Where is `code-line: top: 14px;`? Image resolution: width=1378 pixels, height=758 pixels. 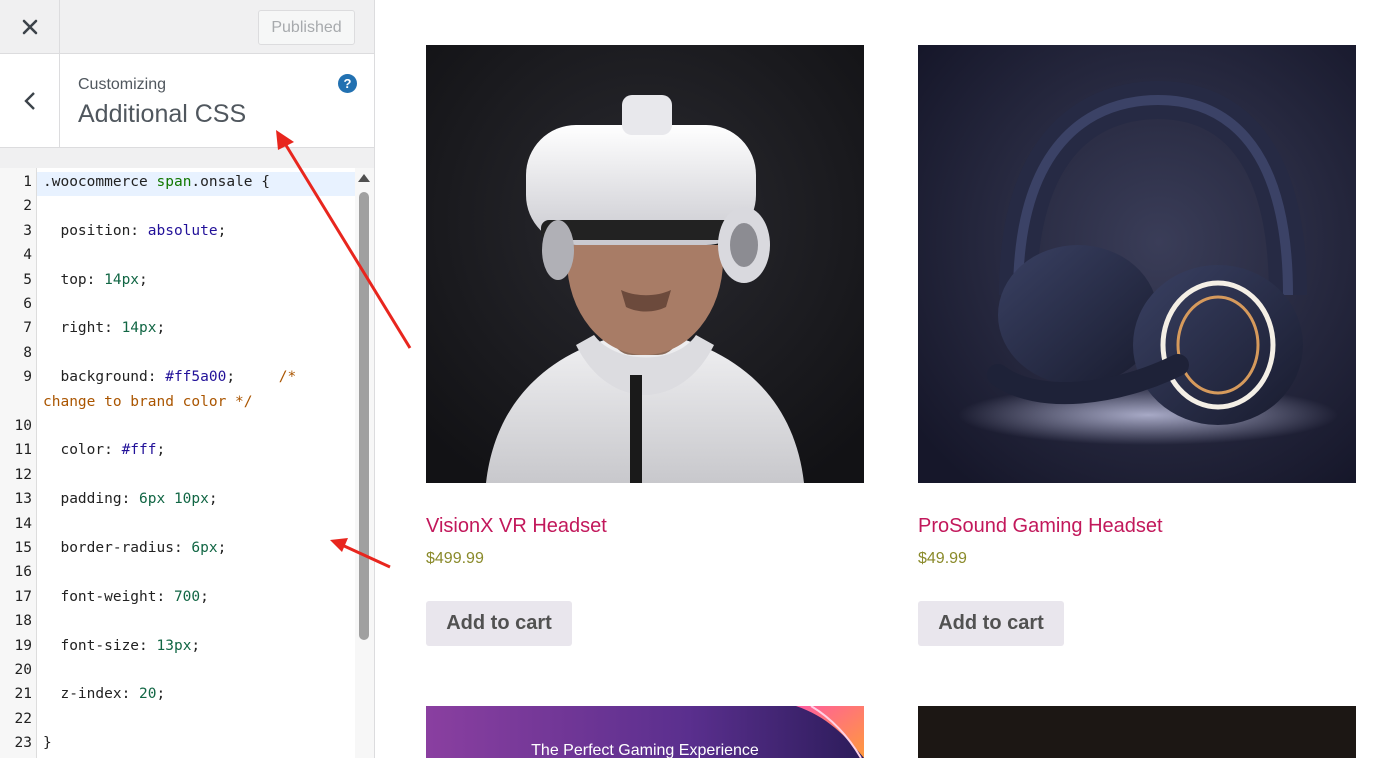 code-line: top: 14px; is located at coordinates (95, 279).